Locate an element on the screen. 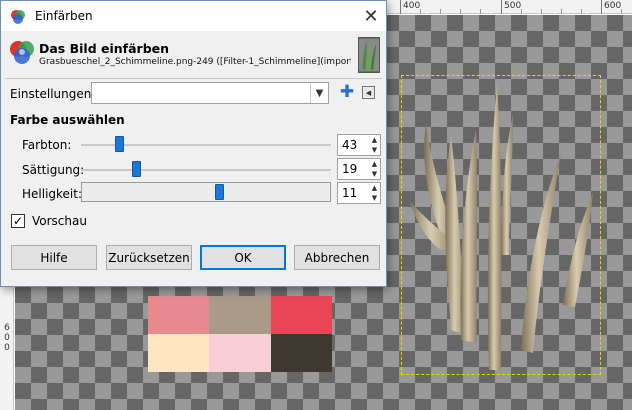 The height and width of the screenshot is (410, 632). chevron-down-icon: ▼ is located at coordinates (319, 93).